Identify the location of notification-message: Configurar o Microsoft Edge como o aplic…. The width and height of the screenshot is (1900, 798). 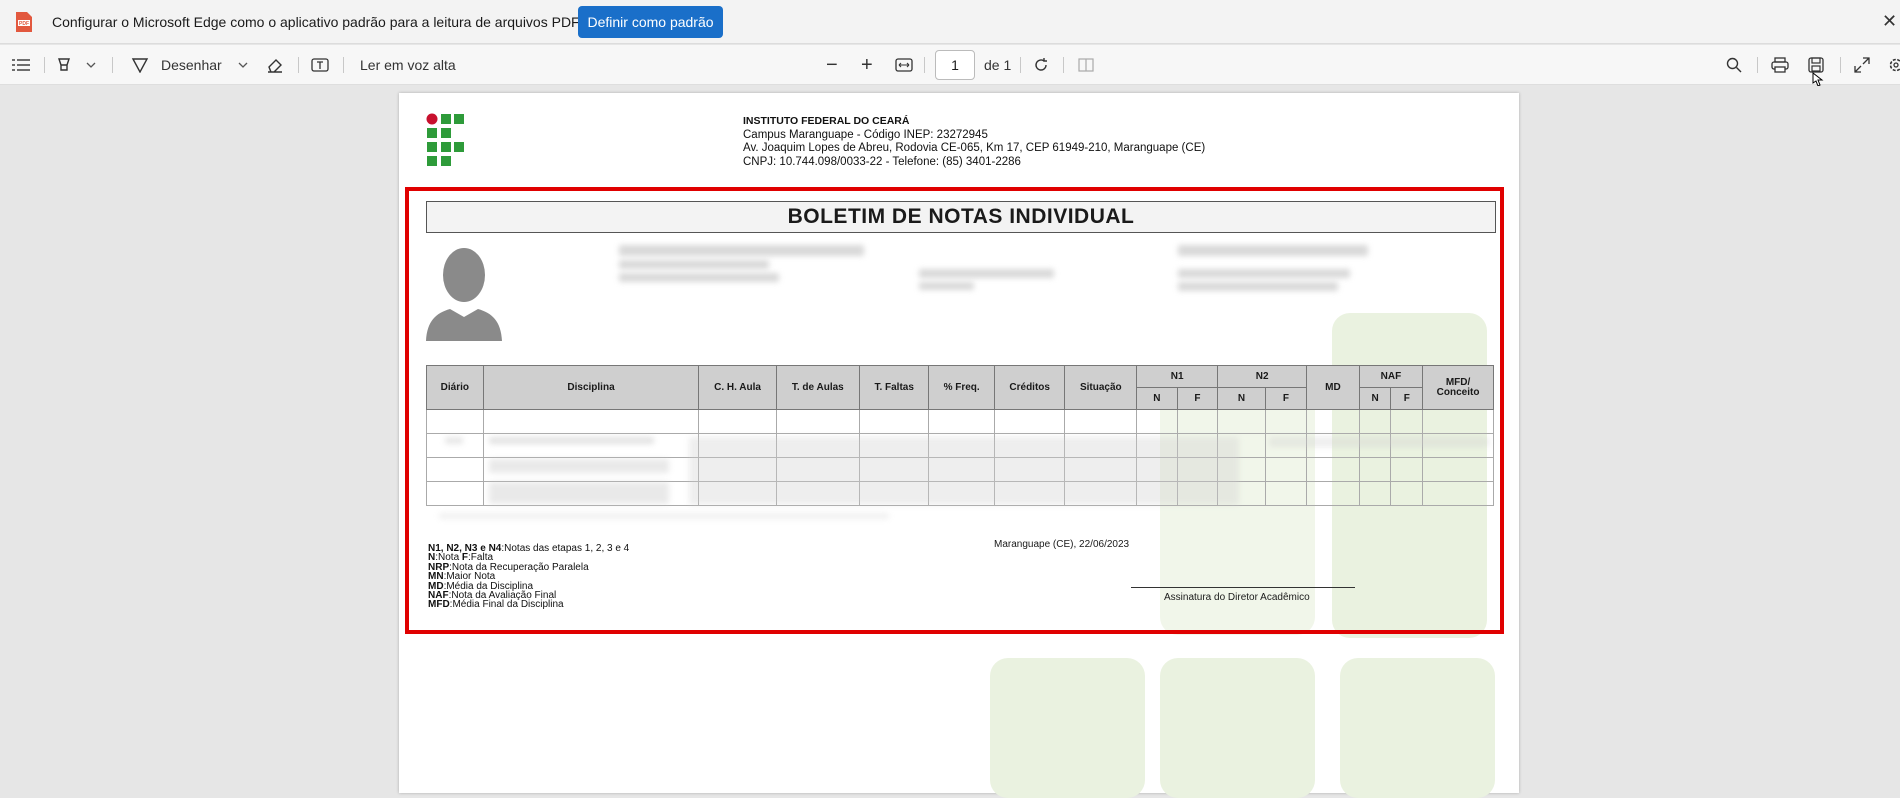
(319, 22).